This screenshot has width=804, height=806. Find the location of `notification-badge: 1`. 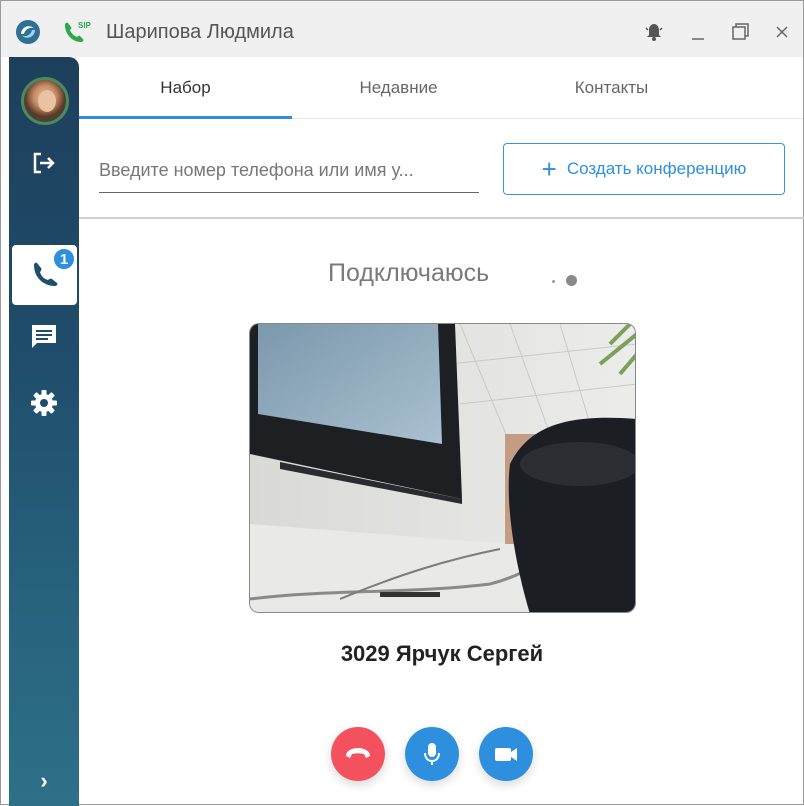

notification-badge: 1 is located at coordinates (64, 259).